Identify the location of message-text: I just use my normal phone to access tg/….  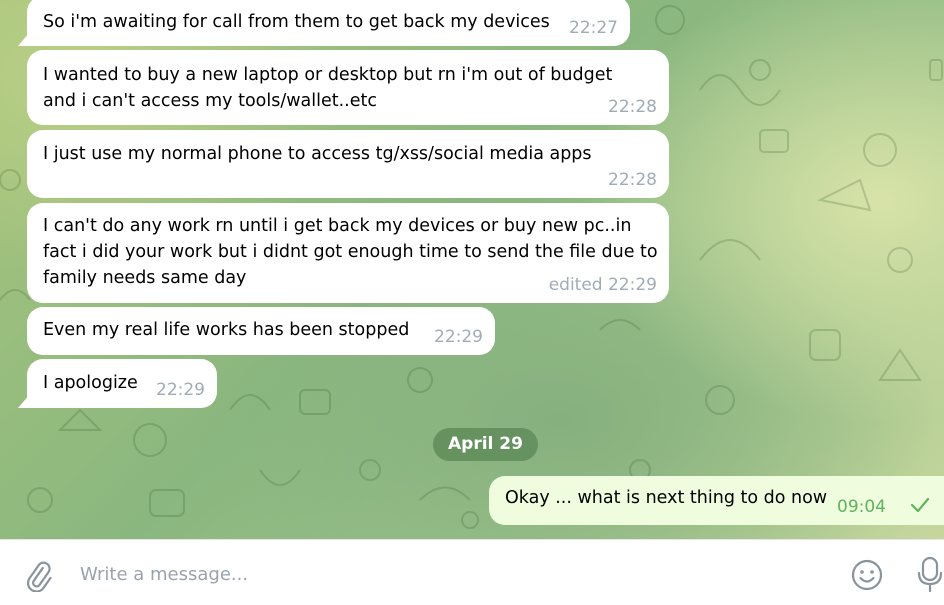
(317, 154).